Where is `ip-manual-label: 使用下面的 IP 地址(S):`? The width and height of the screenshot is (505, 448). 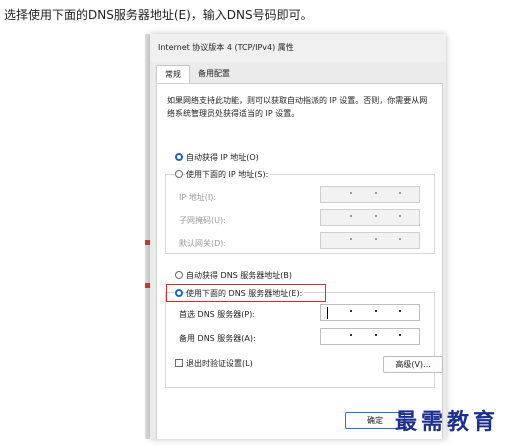
ip-manual-label: 使用下面的 IP 地址(S): is located at coordinates (228, 174).